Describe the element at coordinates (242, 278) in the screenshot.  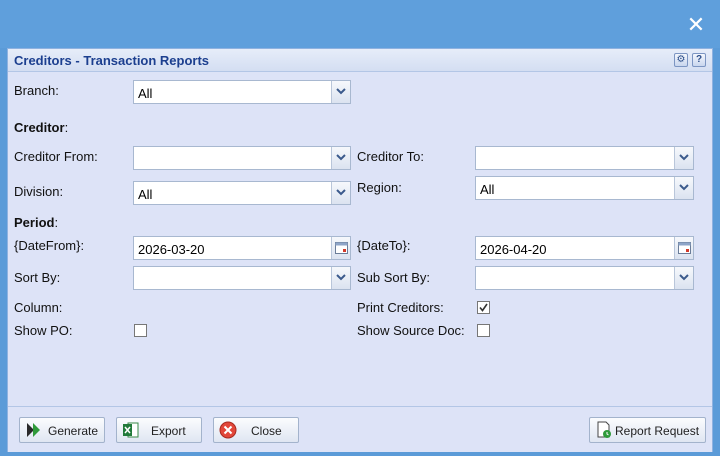
I see `sort-by-combo` at that location.